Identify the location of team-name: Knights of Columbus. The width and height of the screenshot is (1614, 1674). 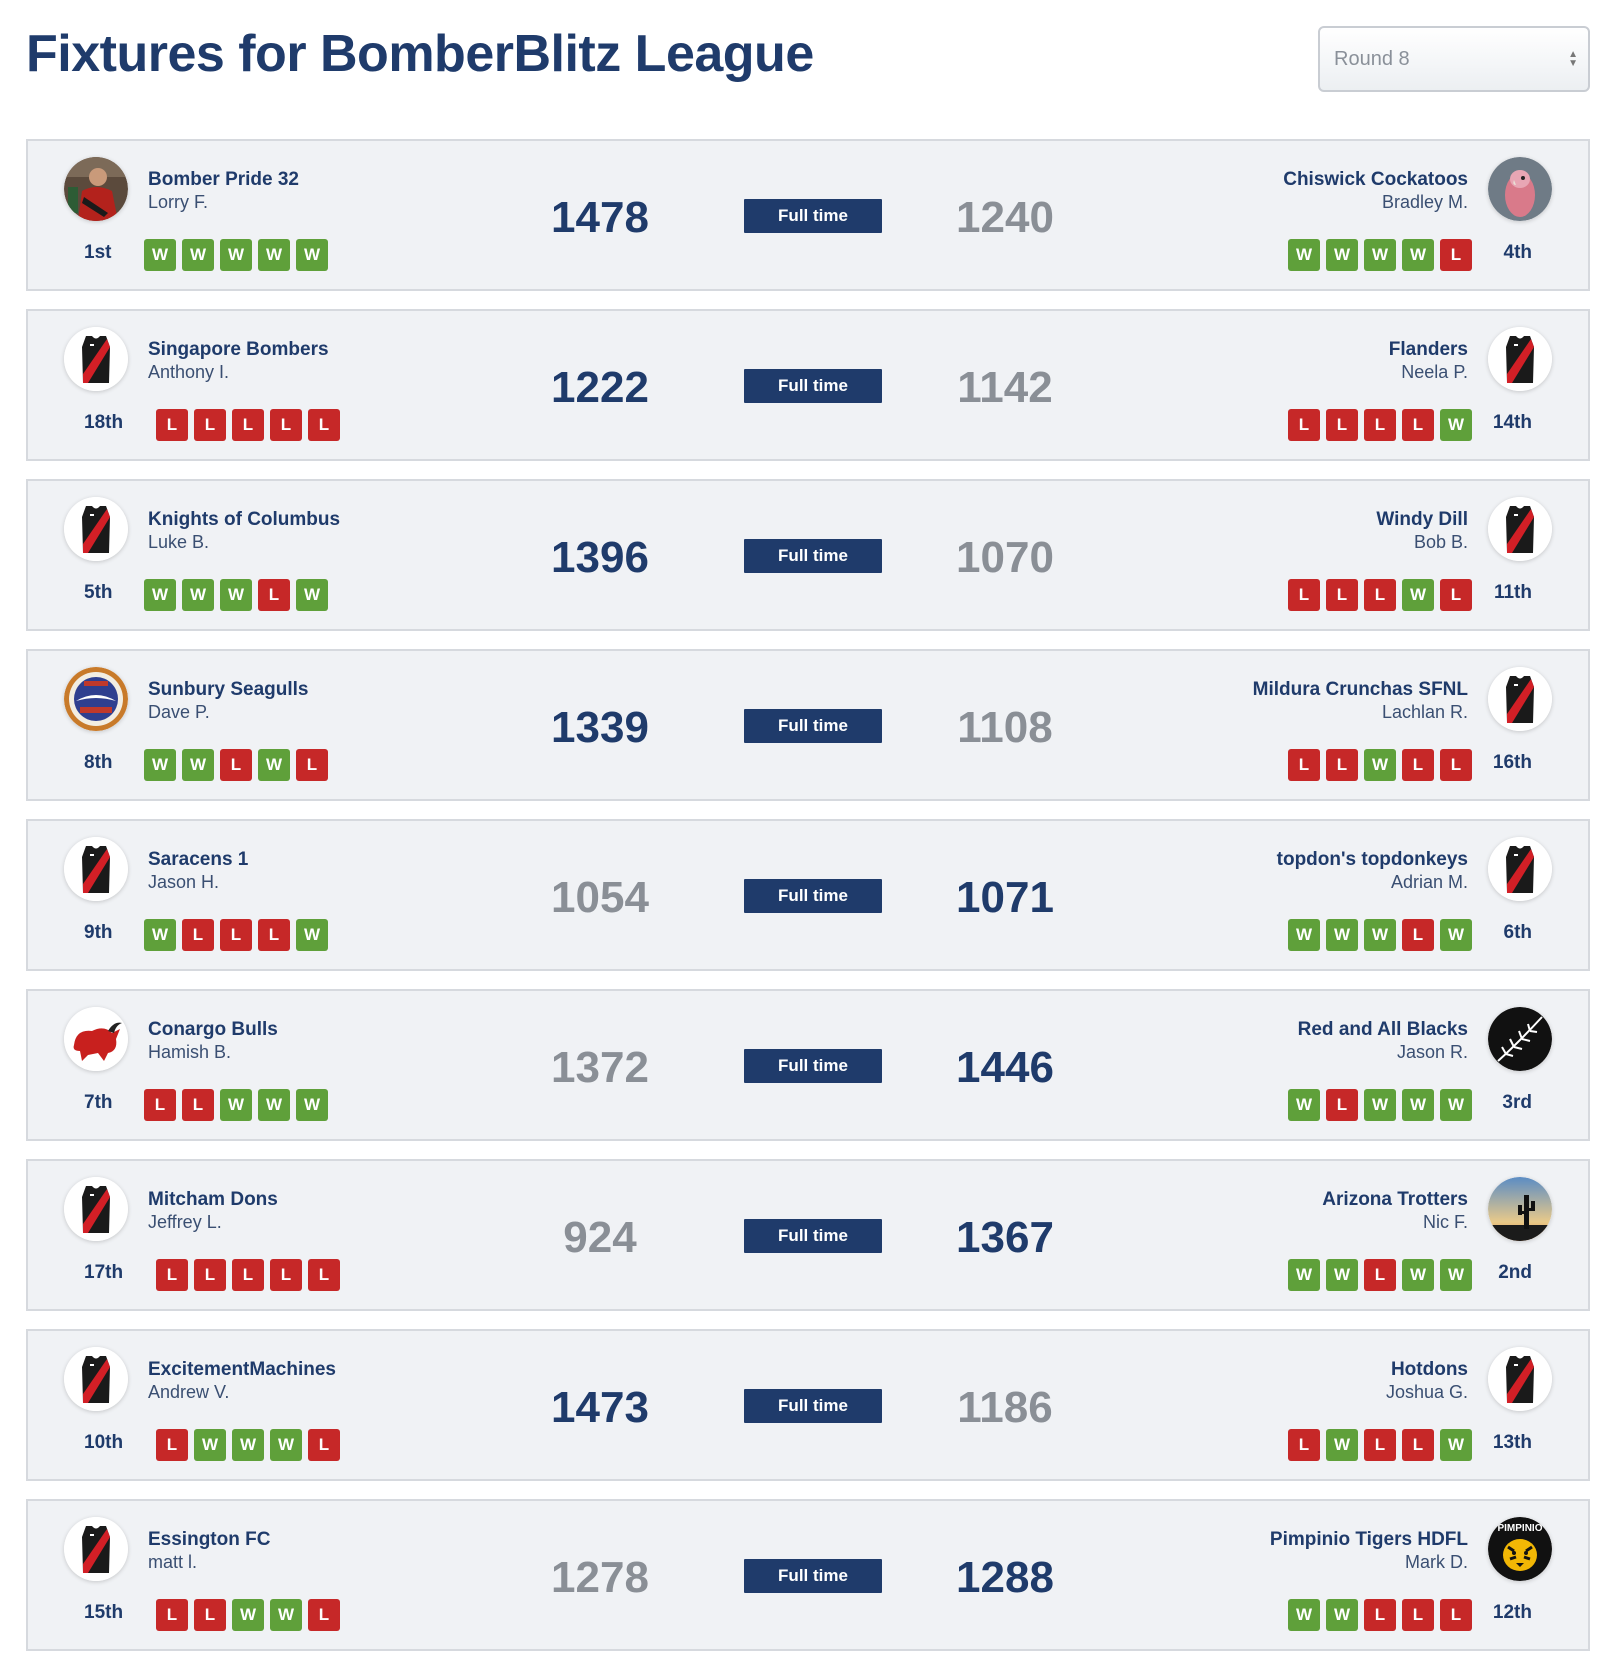
(244, 520).